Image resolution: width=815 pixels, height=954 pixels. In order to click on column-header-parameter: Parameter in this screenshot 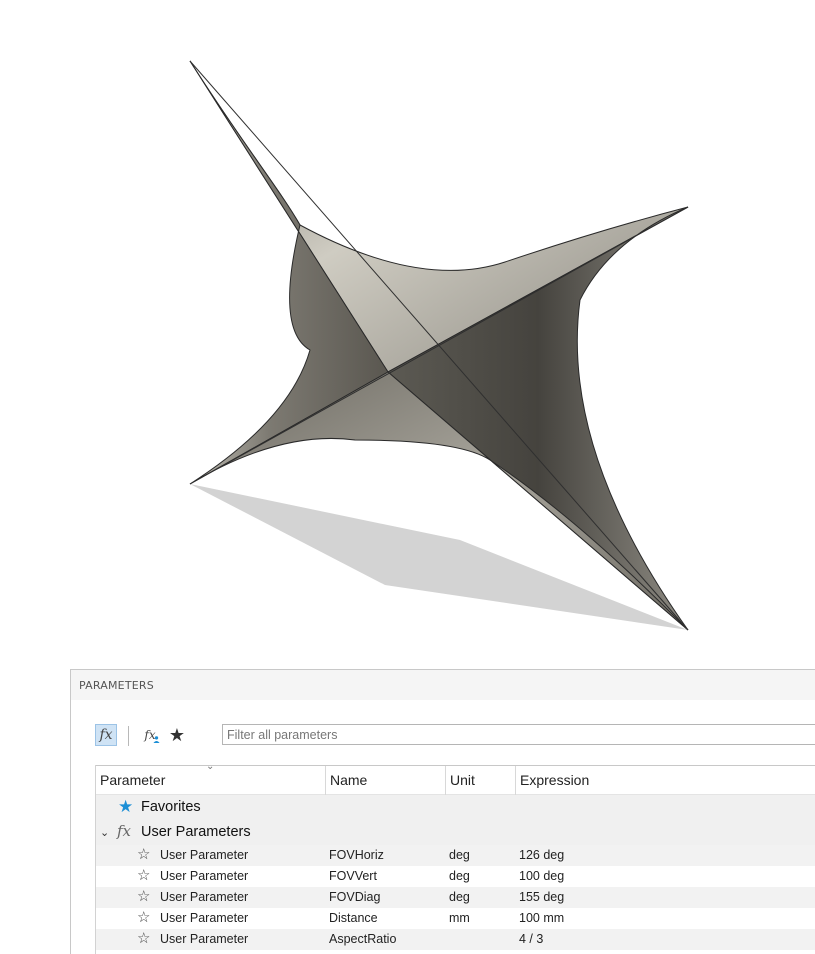, I will do `click(211, 780)`.